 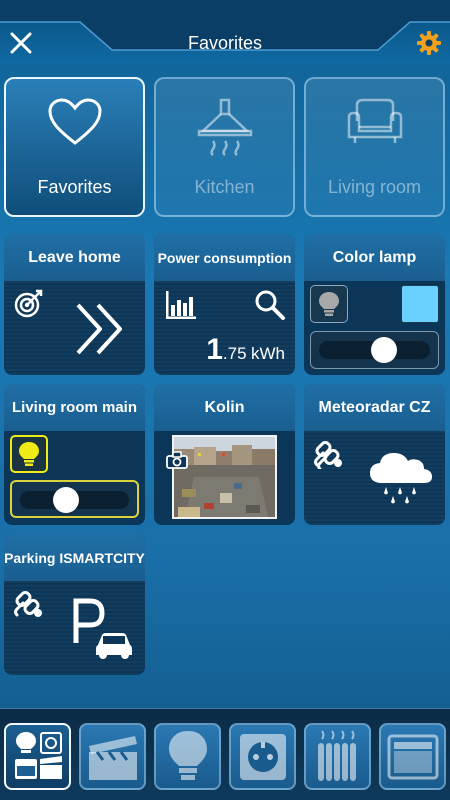 I want to click on magnifier-icon, so click(x=270, y=305).